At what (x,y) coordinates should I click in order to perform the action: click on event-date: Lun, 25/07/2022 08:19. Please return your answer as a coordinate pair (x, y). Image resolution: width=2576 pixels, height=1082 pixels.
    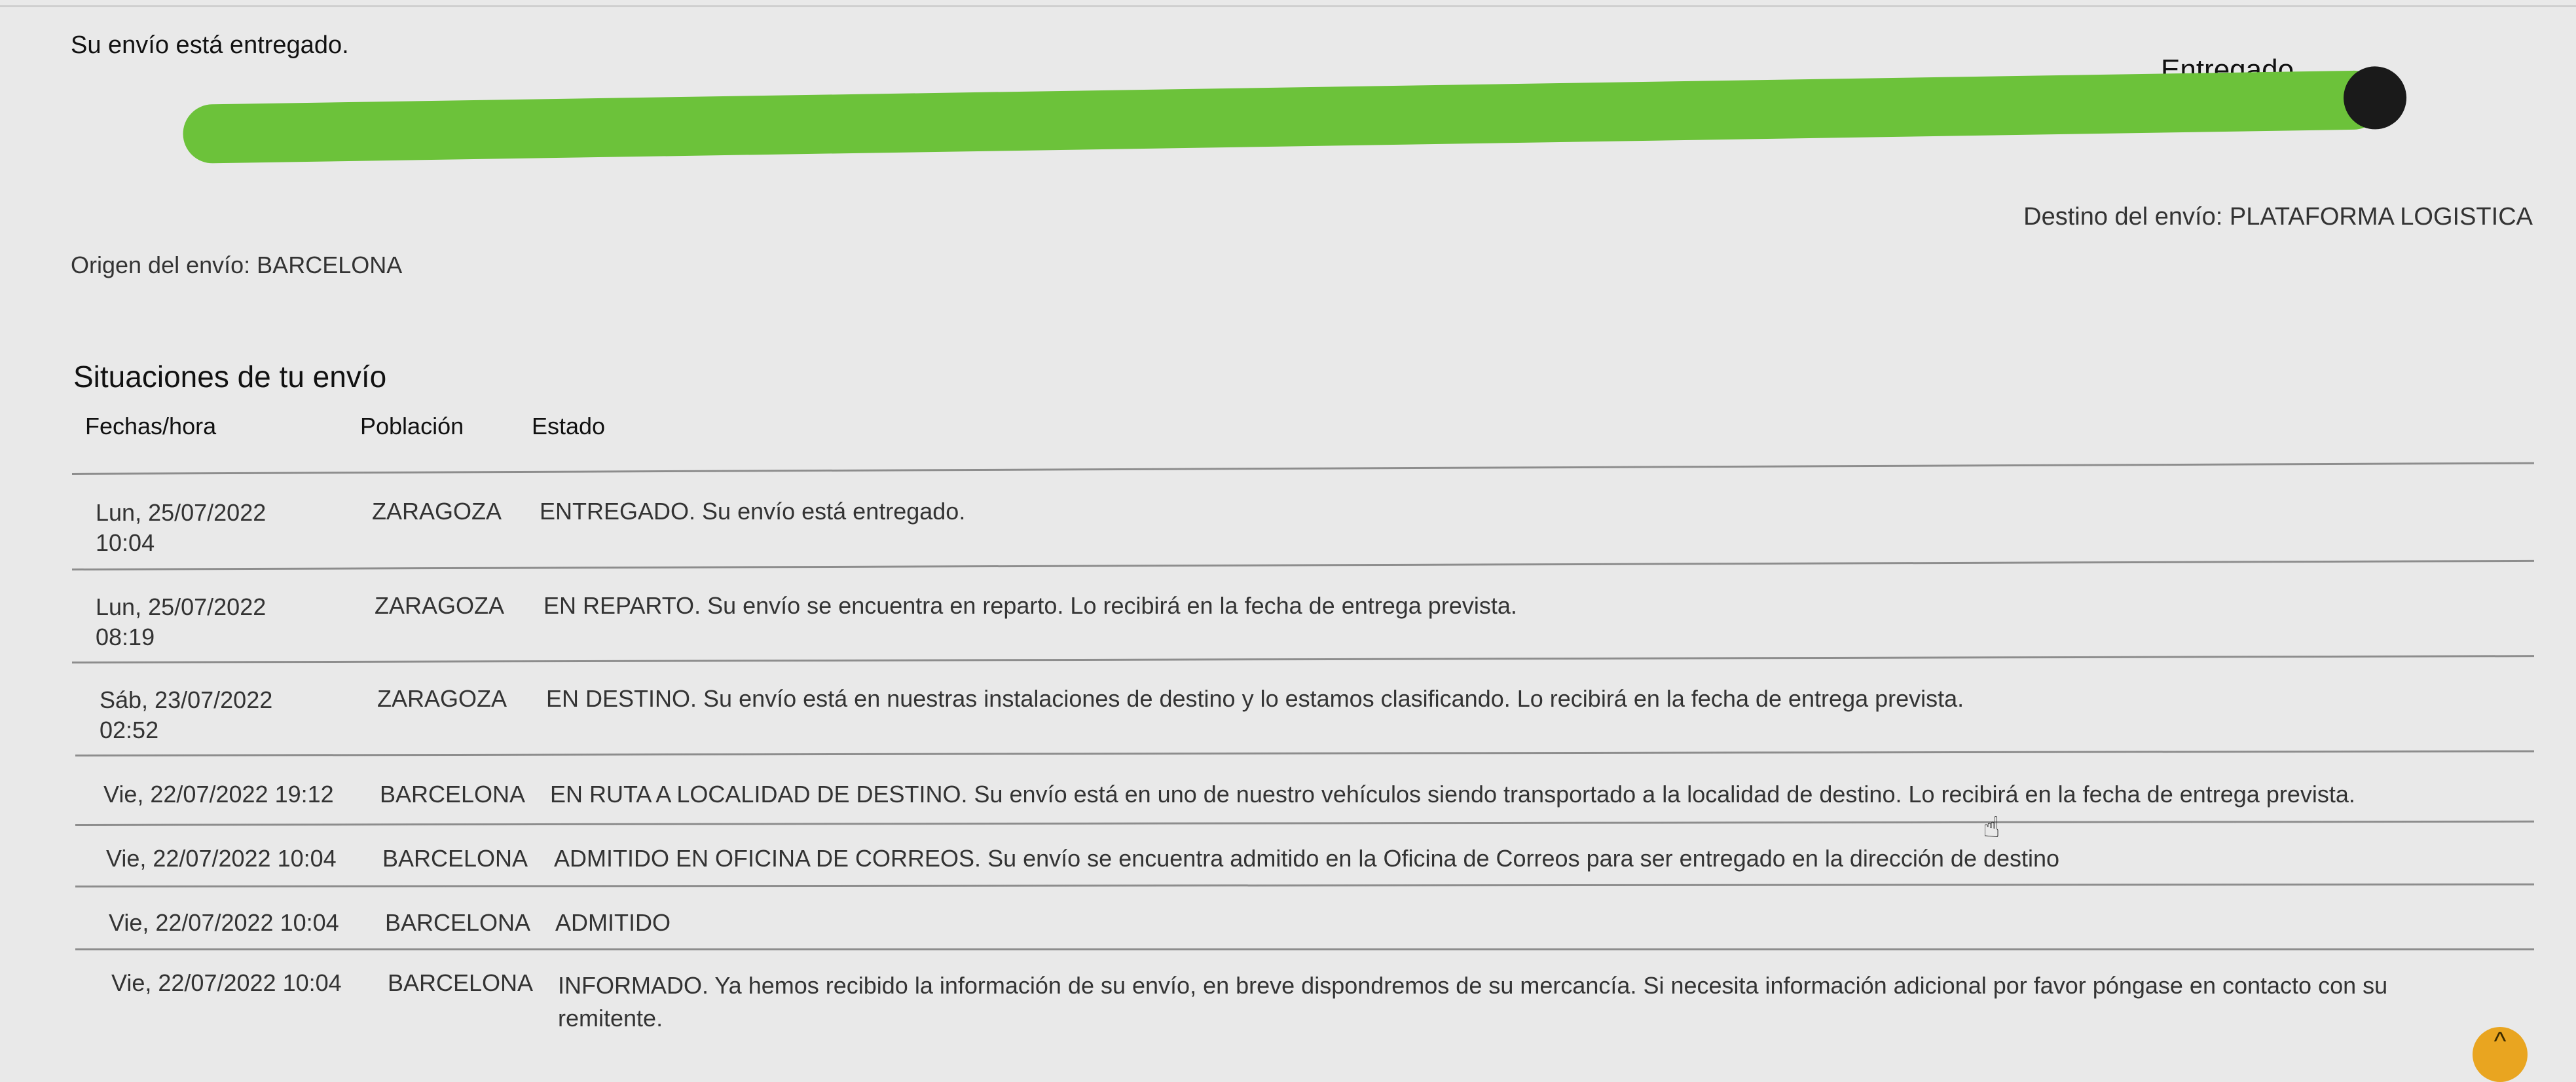
    Looking at the image, I should click on (181, 621).